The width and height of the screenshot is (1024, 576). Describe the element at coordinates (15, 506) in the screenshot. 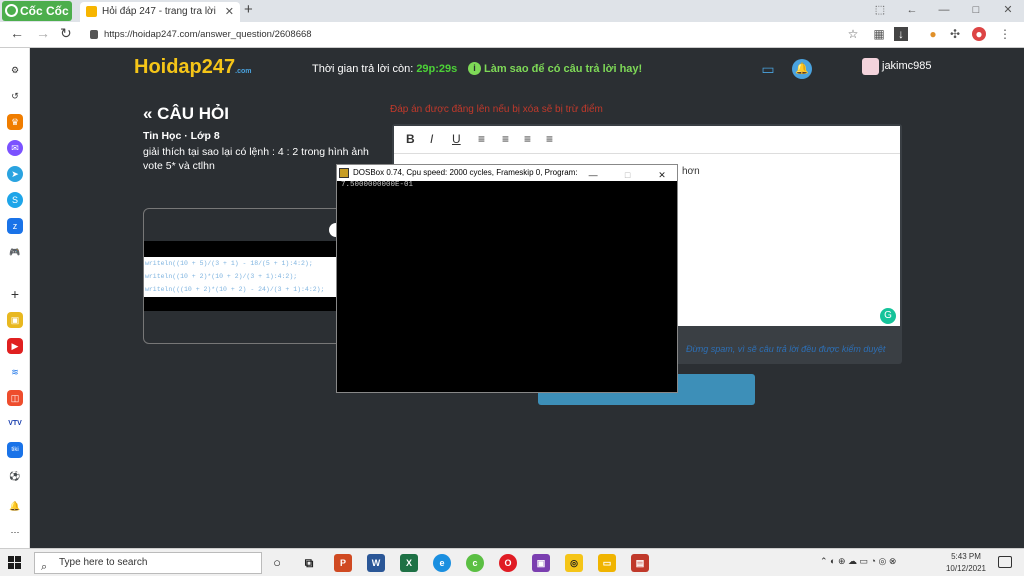

I see `bell-icon: 🔔` at that location.